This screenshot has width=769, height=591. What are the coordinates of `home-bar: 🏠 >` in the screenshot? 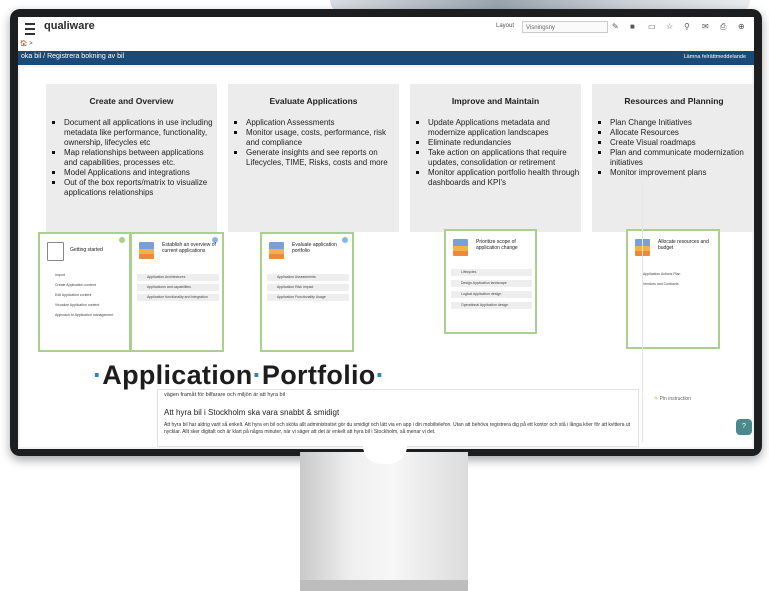 It's located at (386, 45).